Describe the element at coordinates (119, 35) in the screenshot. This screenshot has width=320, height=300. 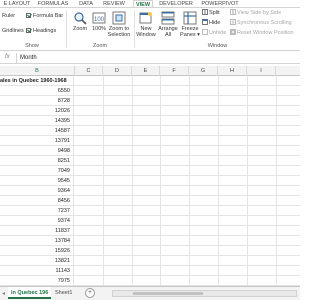
I see `zoom-to-selection-label-2: Selection` at that location.